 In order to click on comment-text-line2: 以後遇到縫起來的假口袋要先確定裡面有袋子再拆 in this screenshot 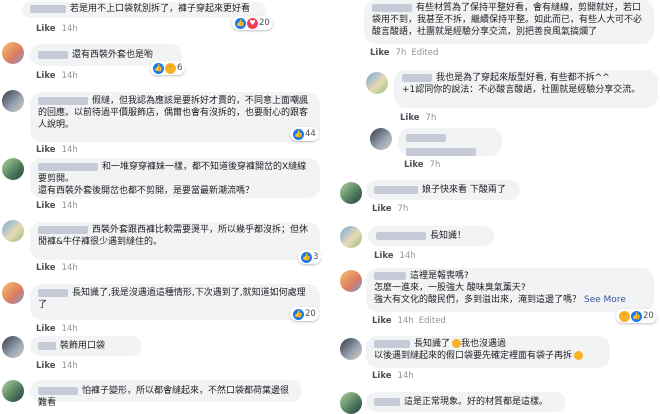, I will do `click(473, 356)`.